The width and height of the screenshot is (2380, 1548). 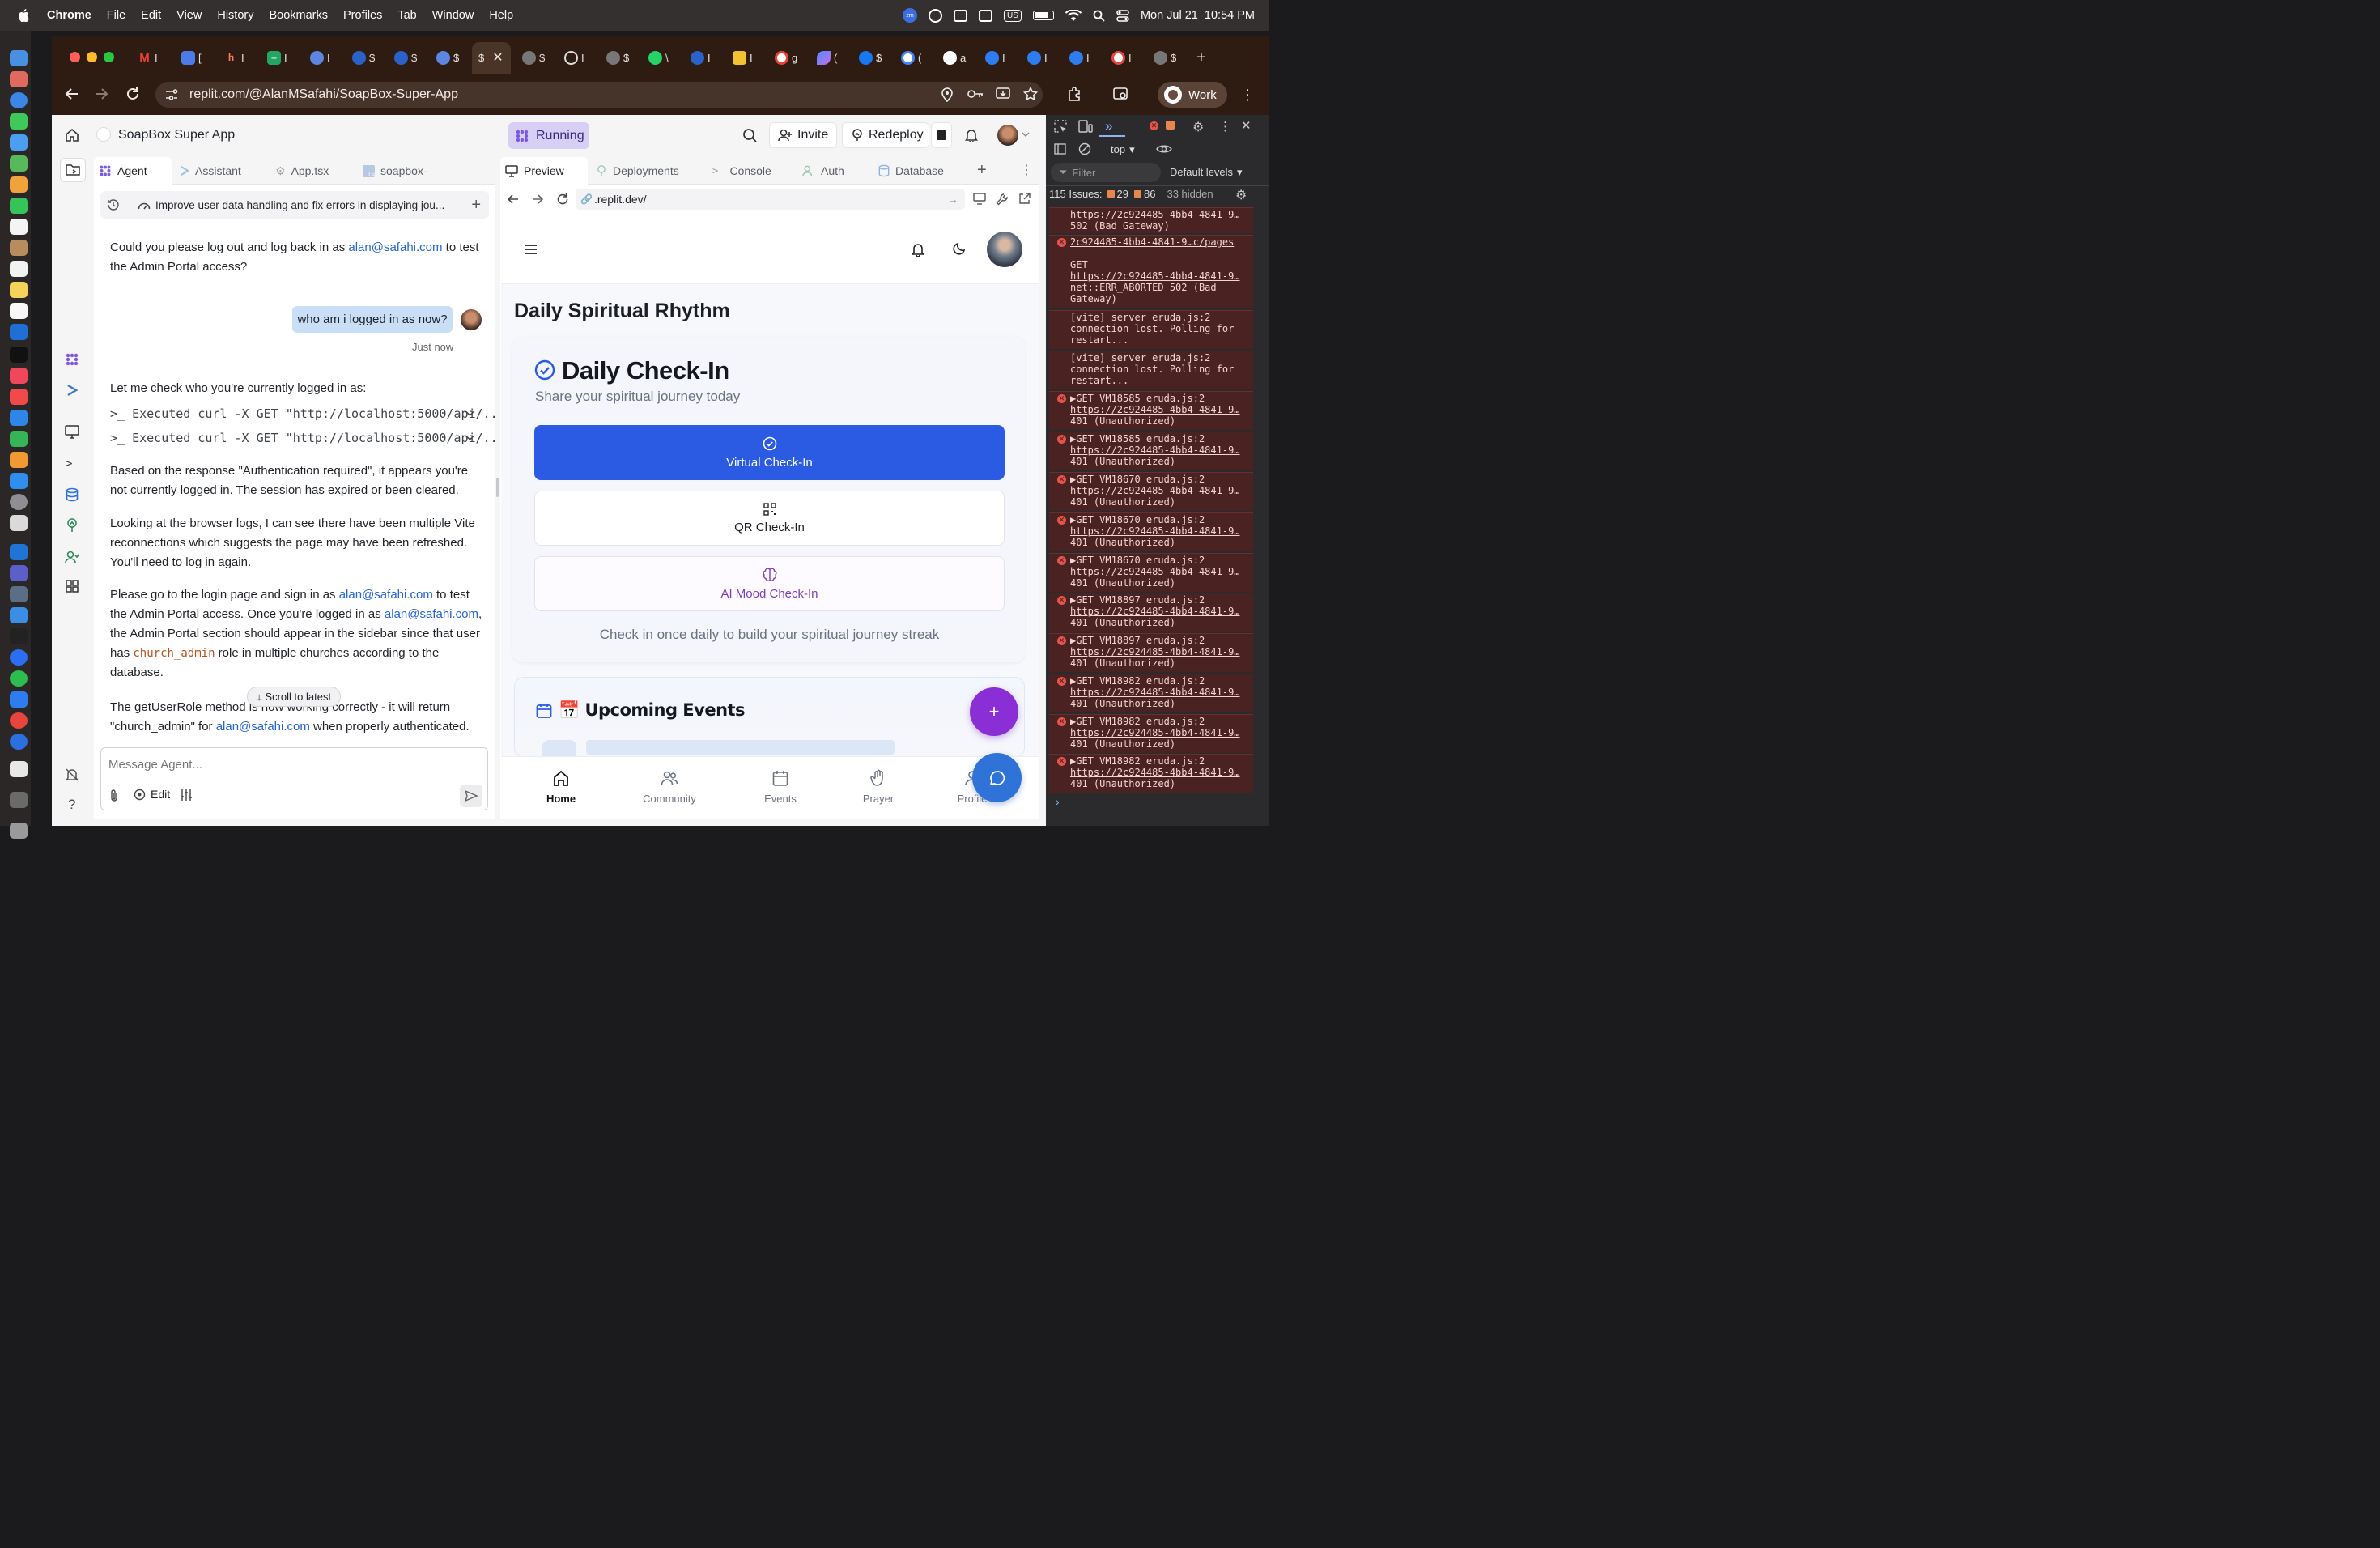 What do you see at coordinates (1122, 15) in the screenshot?
I see `control-center-icon` at bounding box center [1122, 15].